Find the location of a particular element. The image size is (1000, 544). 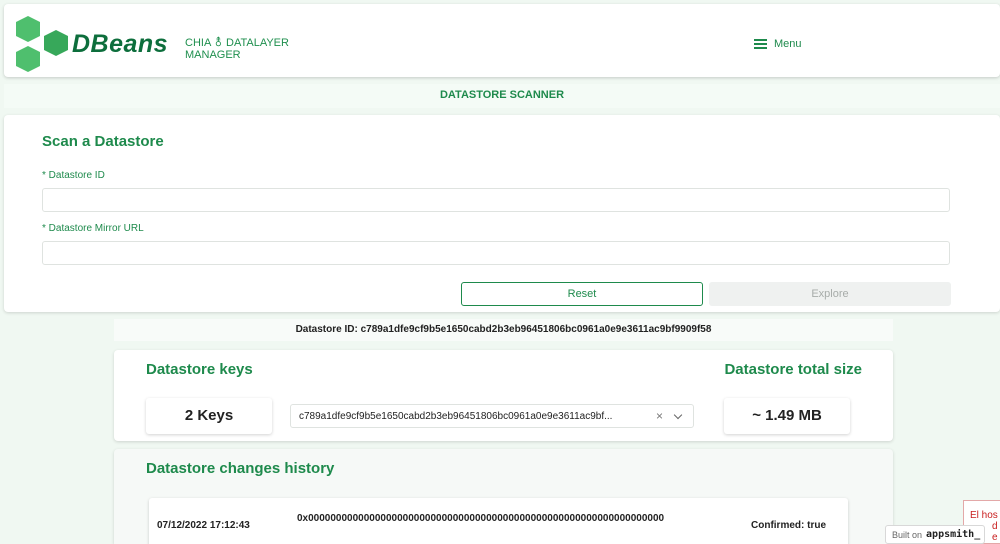

changes-history-title: Datastore changes history is located at coordinates (240, 468).